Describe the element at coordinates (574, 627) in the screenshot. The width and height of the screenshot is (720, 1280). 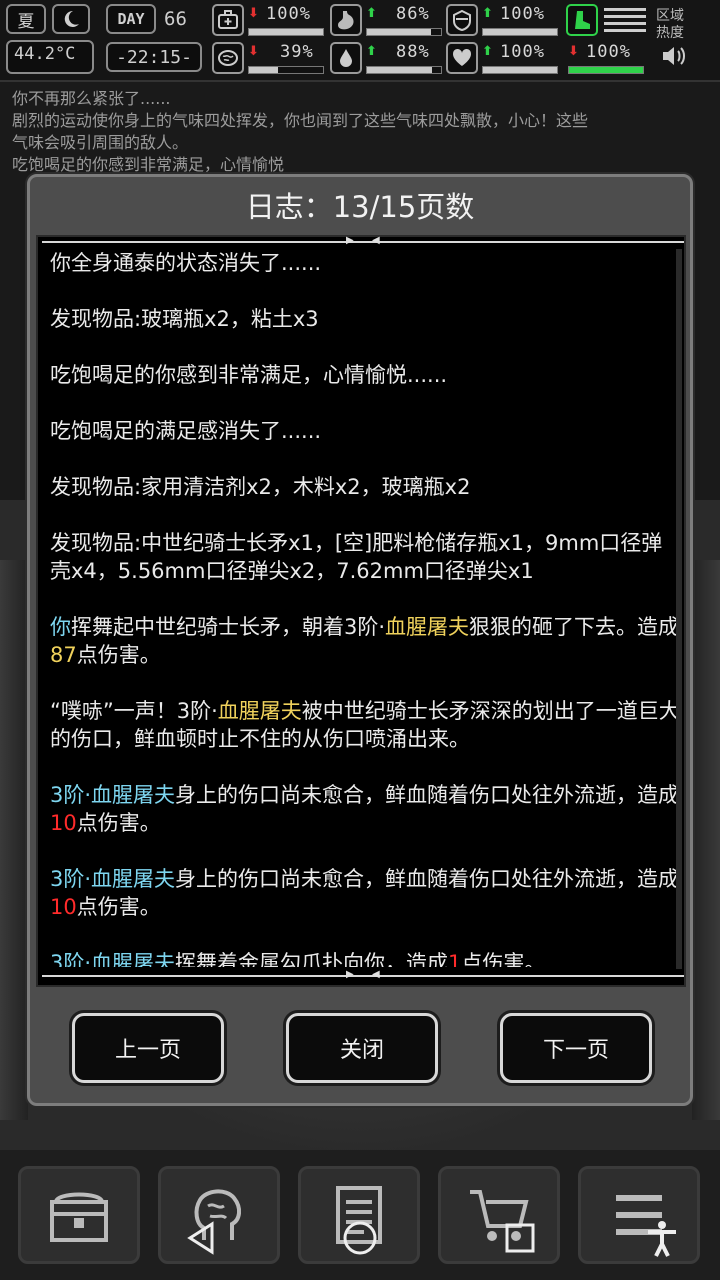
I see `entry-text: 狠狠的砸了下去。造成` at that location.